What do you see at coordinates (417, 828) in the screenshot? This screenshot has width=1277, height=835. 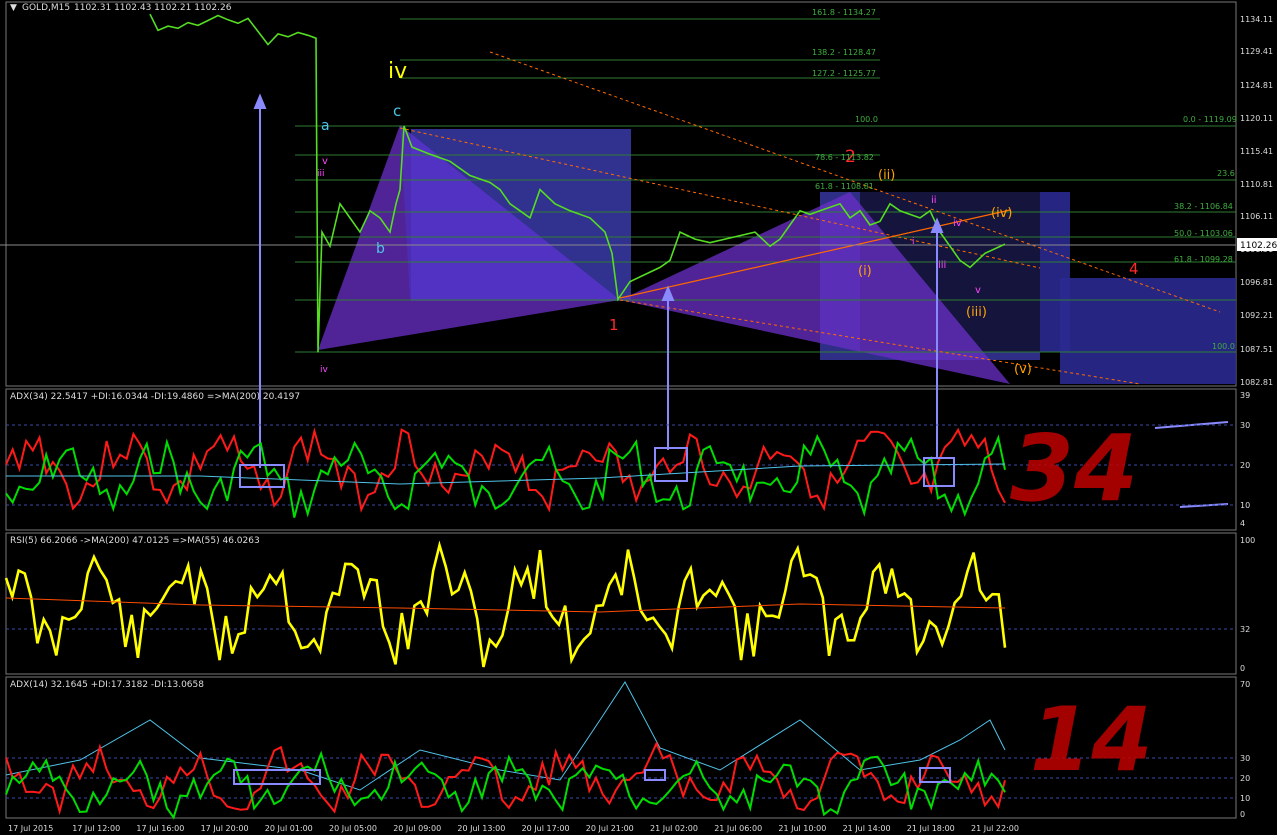 I see `time-tick-label: 20 Jul 09:00` at bounding box center [417, 828].